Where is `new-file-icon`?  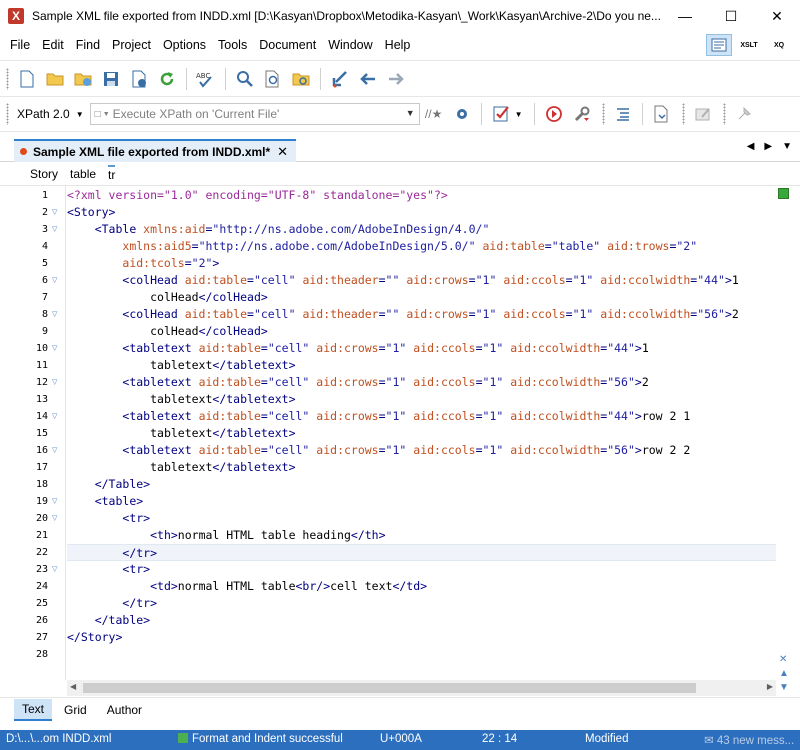
new-file-icon is located at coordinates (27, 79).